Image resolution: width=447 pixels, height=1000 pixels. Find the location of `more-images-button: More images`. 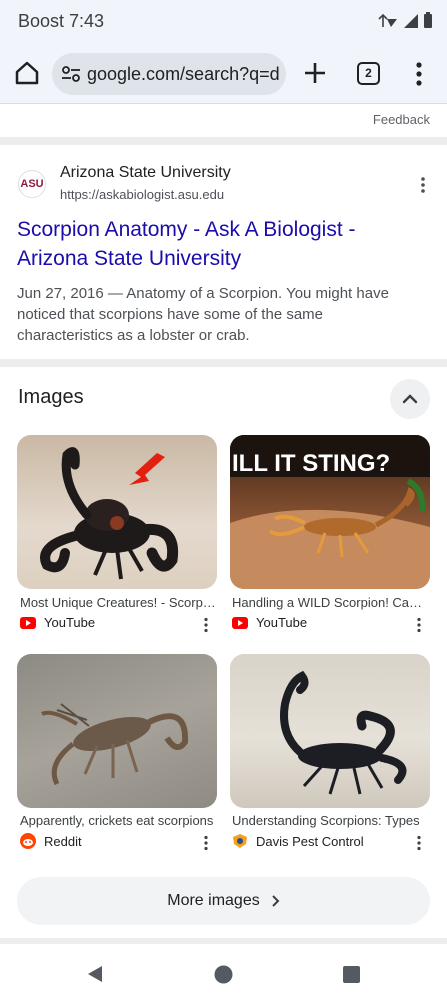

more-images-button: More images is located at coordinates (223, 901).